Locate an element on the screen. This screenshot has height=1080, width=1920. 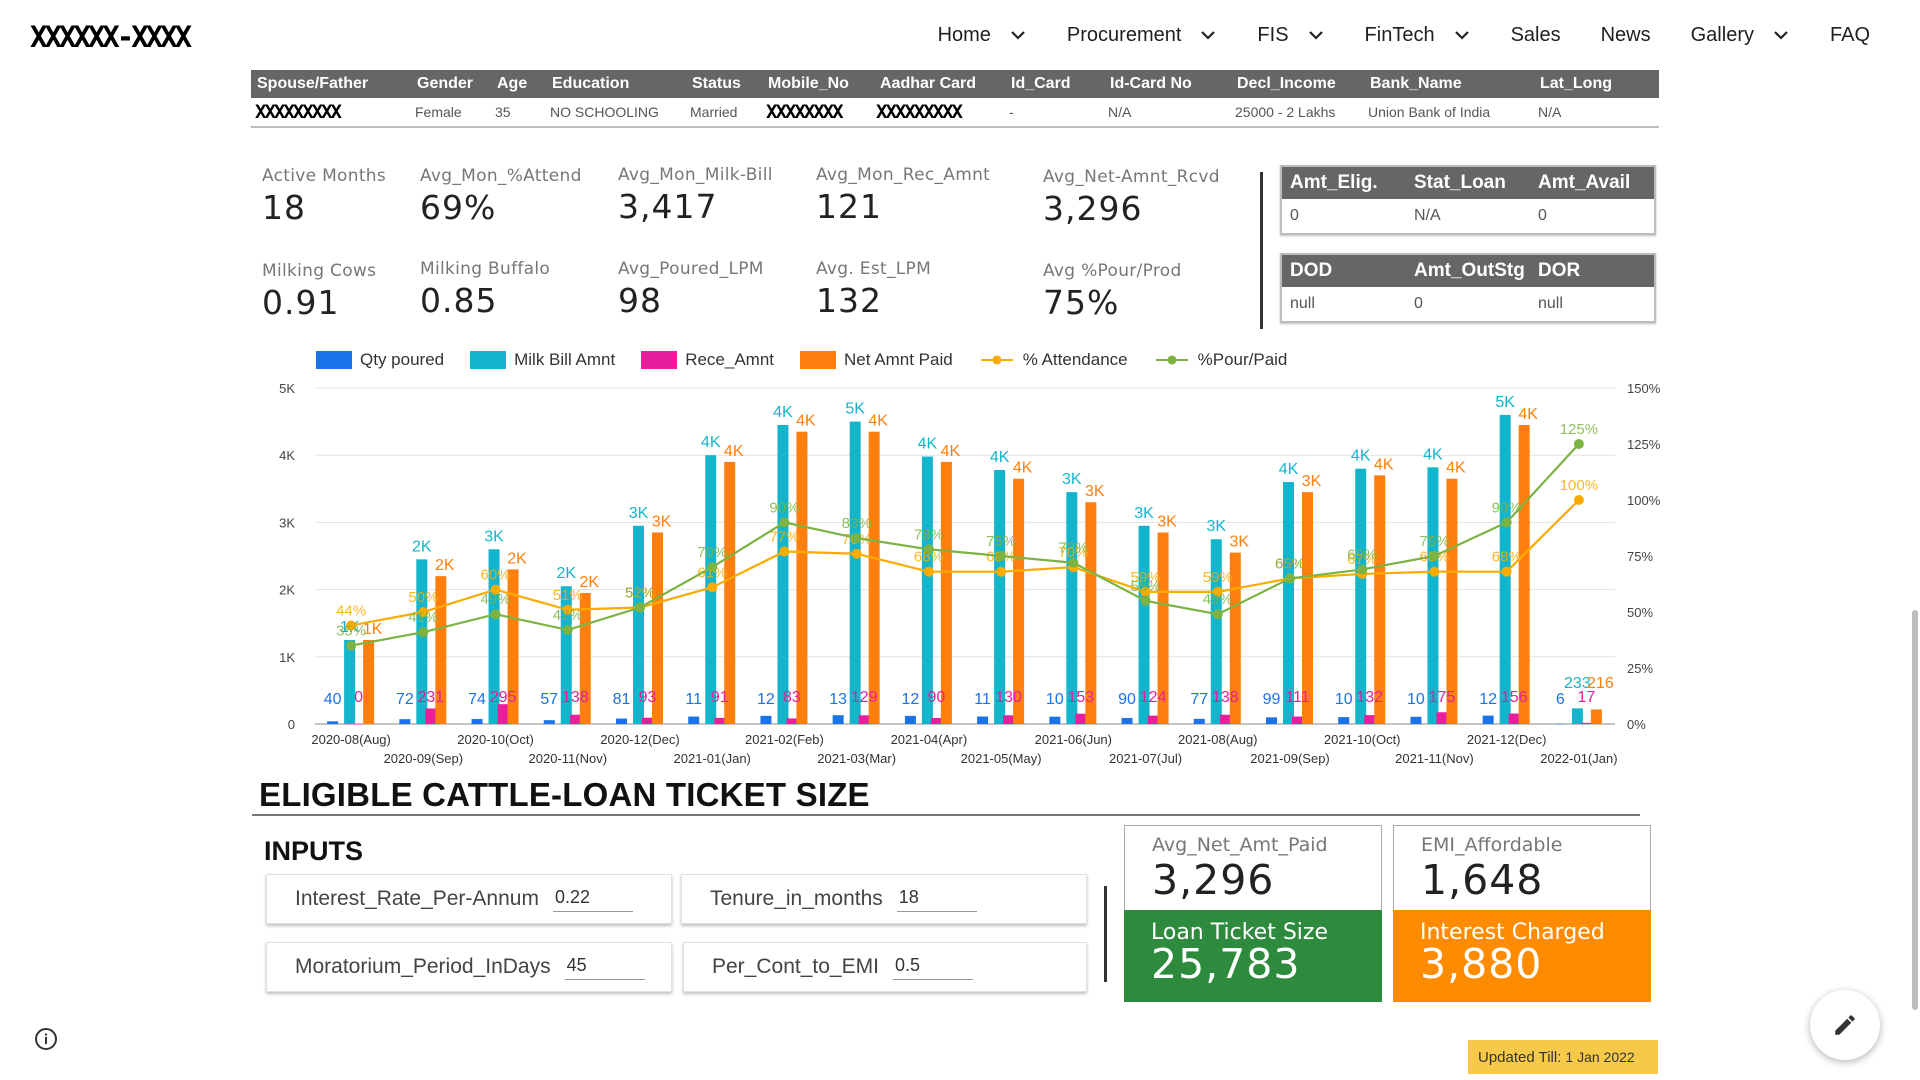
nav-item-news: News is located at coordinates (1626, 35).